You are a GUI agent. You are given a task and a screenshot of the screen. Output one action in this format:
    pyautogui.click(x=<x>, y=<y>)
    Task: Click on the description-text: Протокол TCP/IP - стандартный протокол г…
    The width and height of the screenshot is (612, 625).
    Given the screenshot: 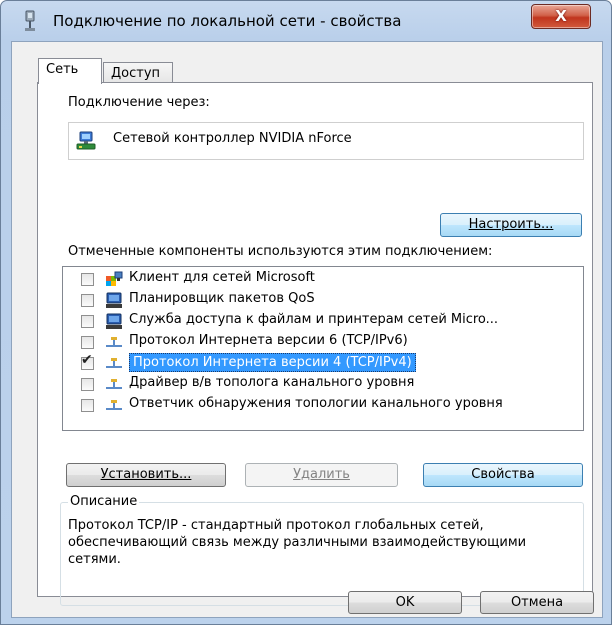 What is the action you would take?
    pyautogui.click(x=297, y=542)
    